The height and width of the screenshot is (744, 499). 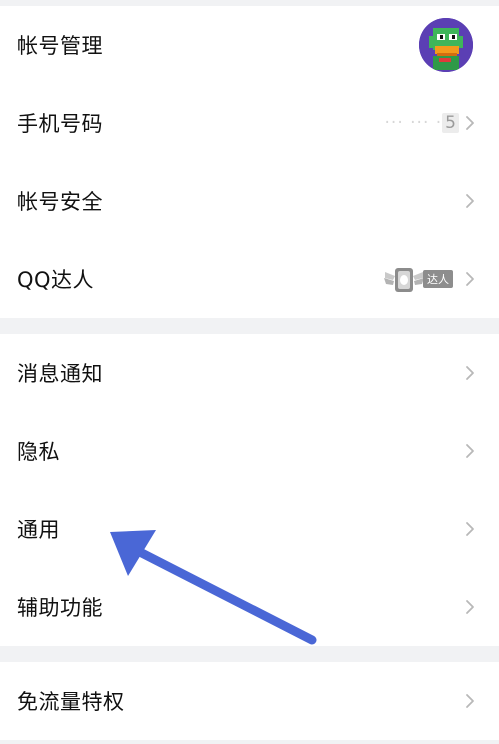 I want to click on user-avatar, so click(x=446, y=45).